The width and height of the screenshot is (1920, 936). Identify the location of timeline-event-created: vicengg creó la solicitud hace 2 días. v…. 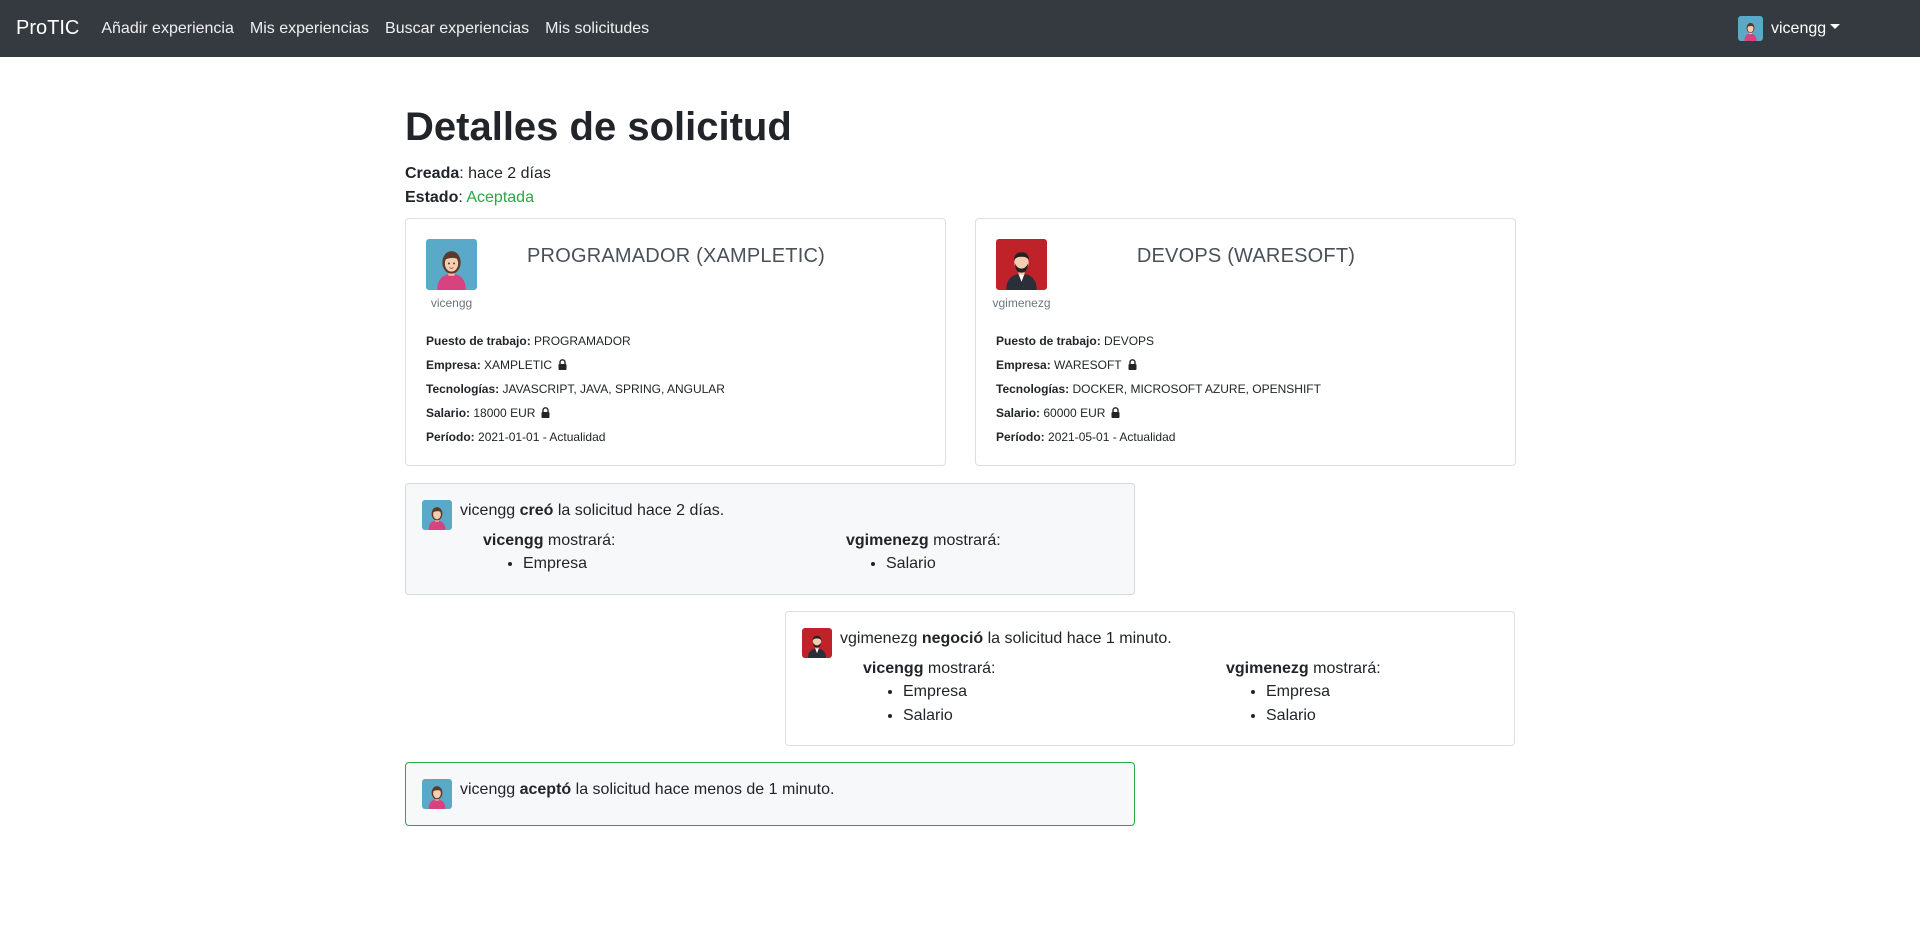
(770, 539).